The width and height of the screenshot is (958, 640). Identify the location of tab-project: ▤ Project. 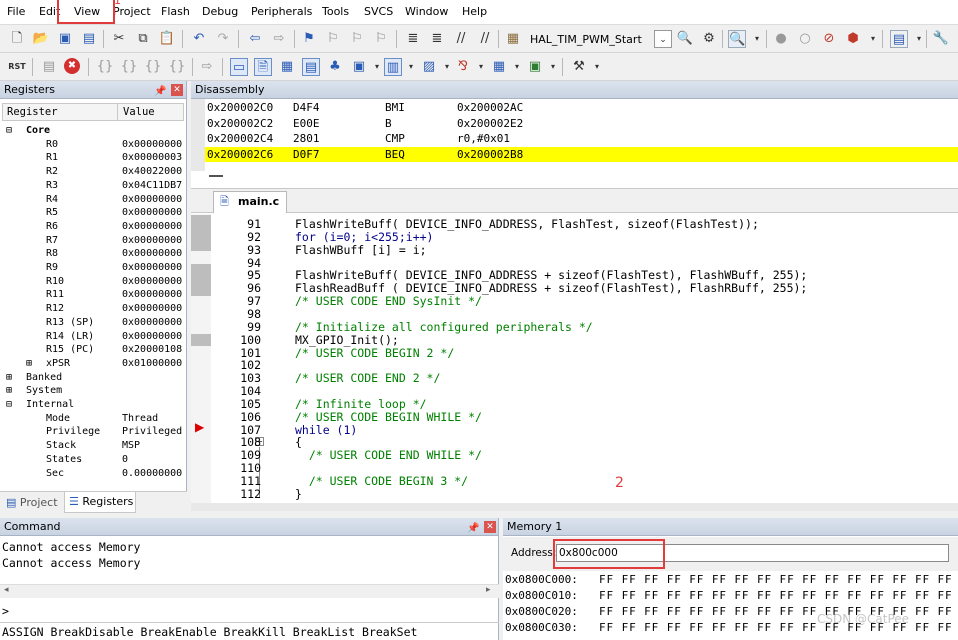
(32, 503).